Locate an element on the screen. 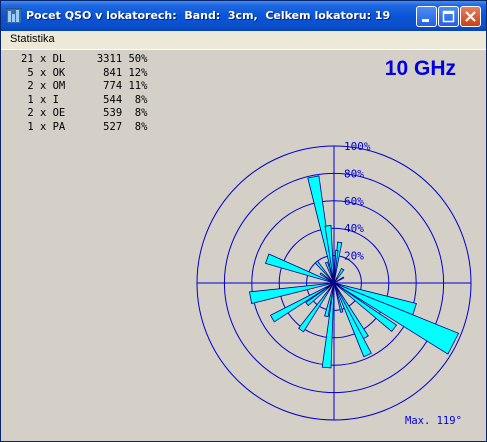 This screenshot has width=487, height=442. polar-ring-label: 20% is located at coordinates (354, 256).